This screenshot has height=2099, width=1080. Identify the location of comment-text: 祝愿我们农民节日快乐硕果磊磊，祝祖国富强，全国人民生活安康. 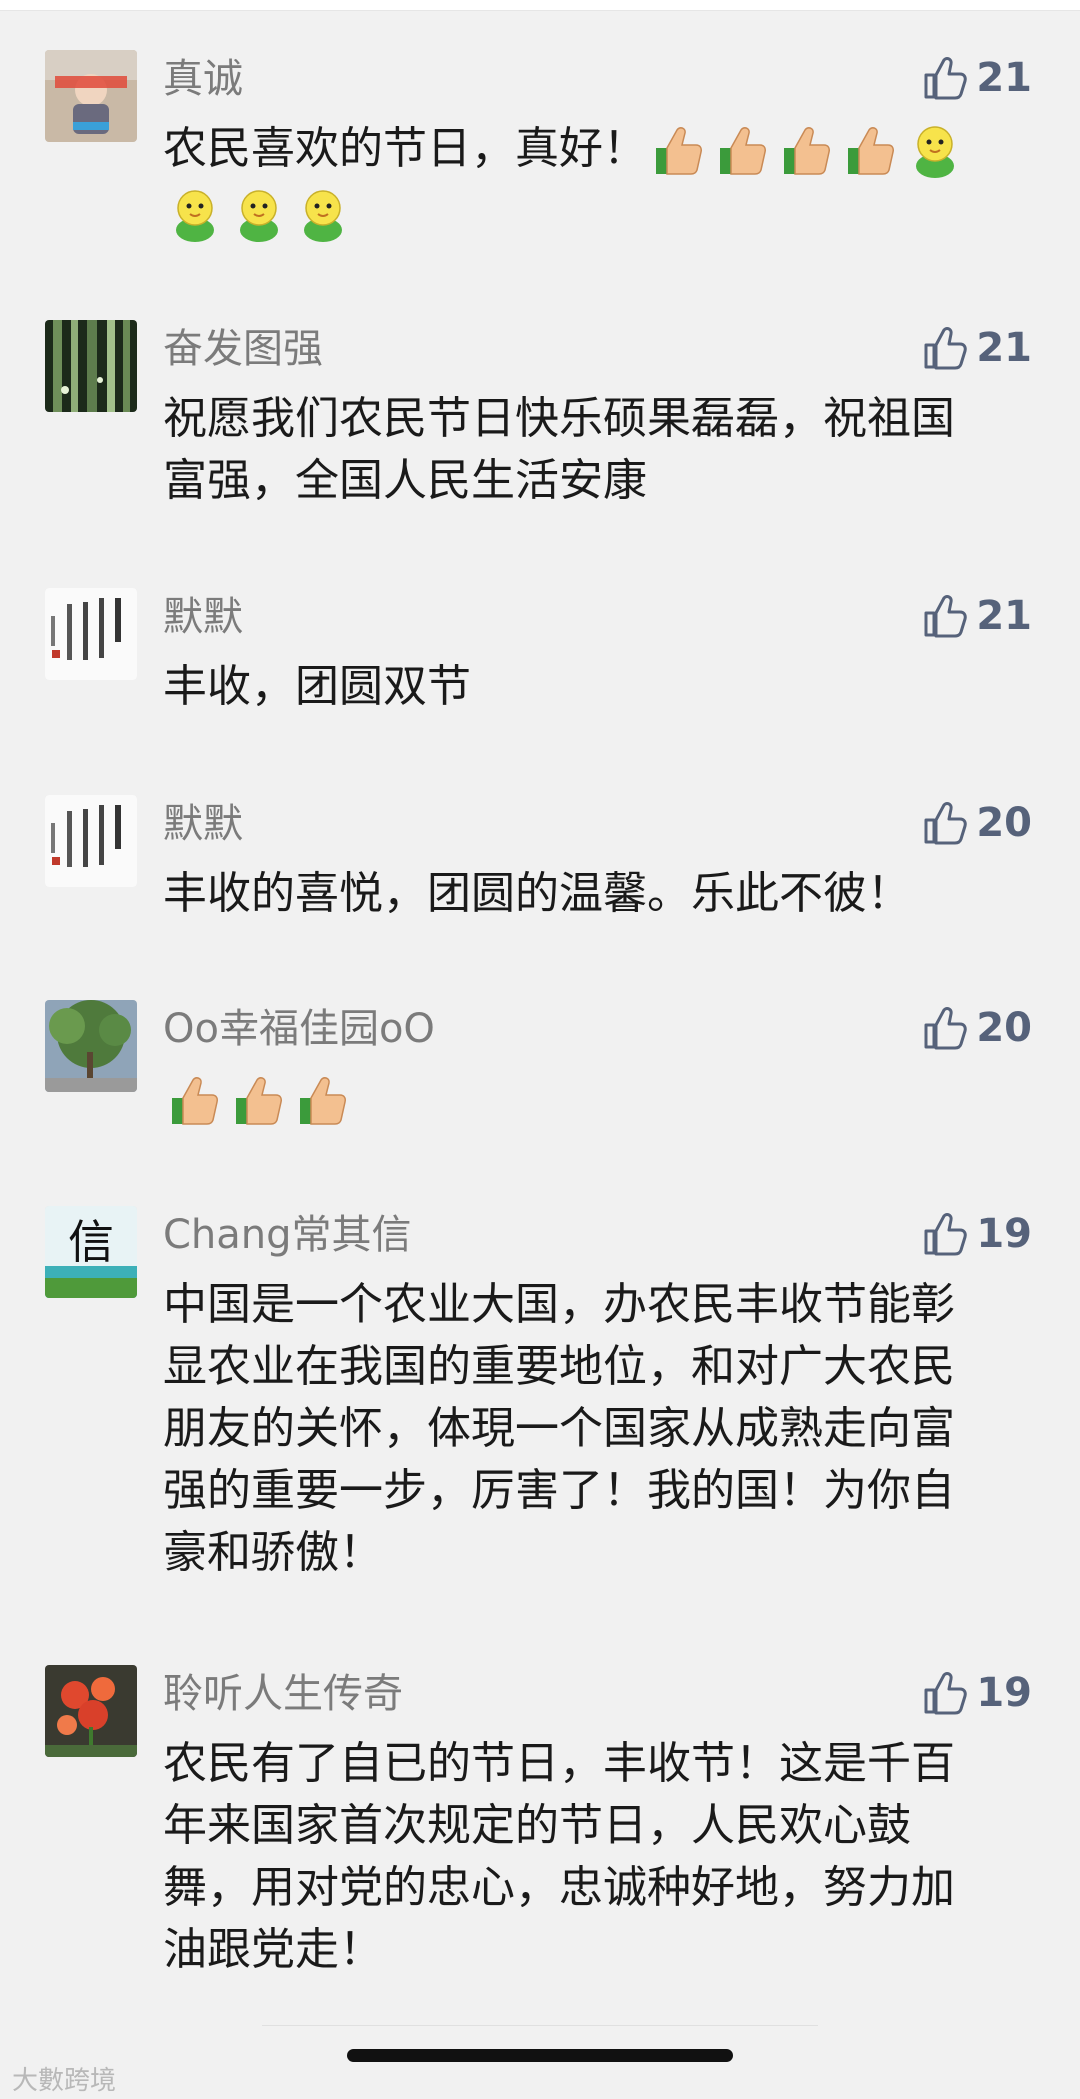
(559, 449).